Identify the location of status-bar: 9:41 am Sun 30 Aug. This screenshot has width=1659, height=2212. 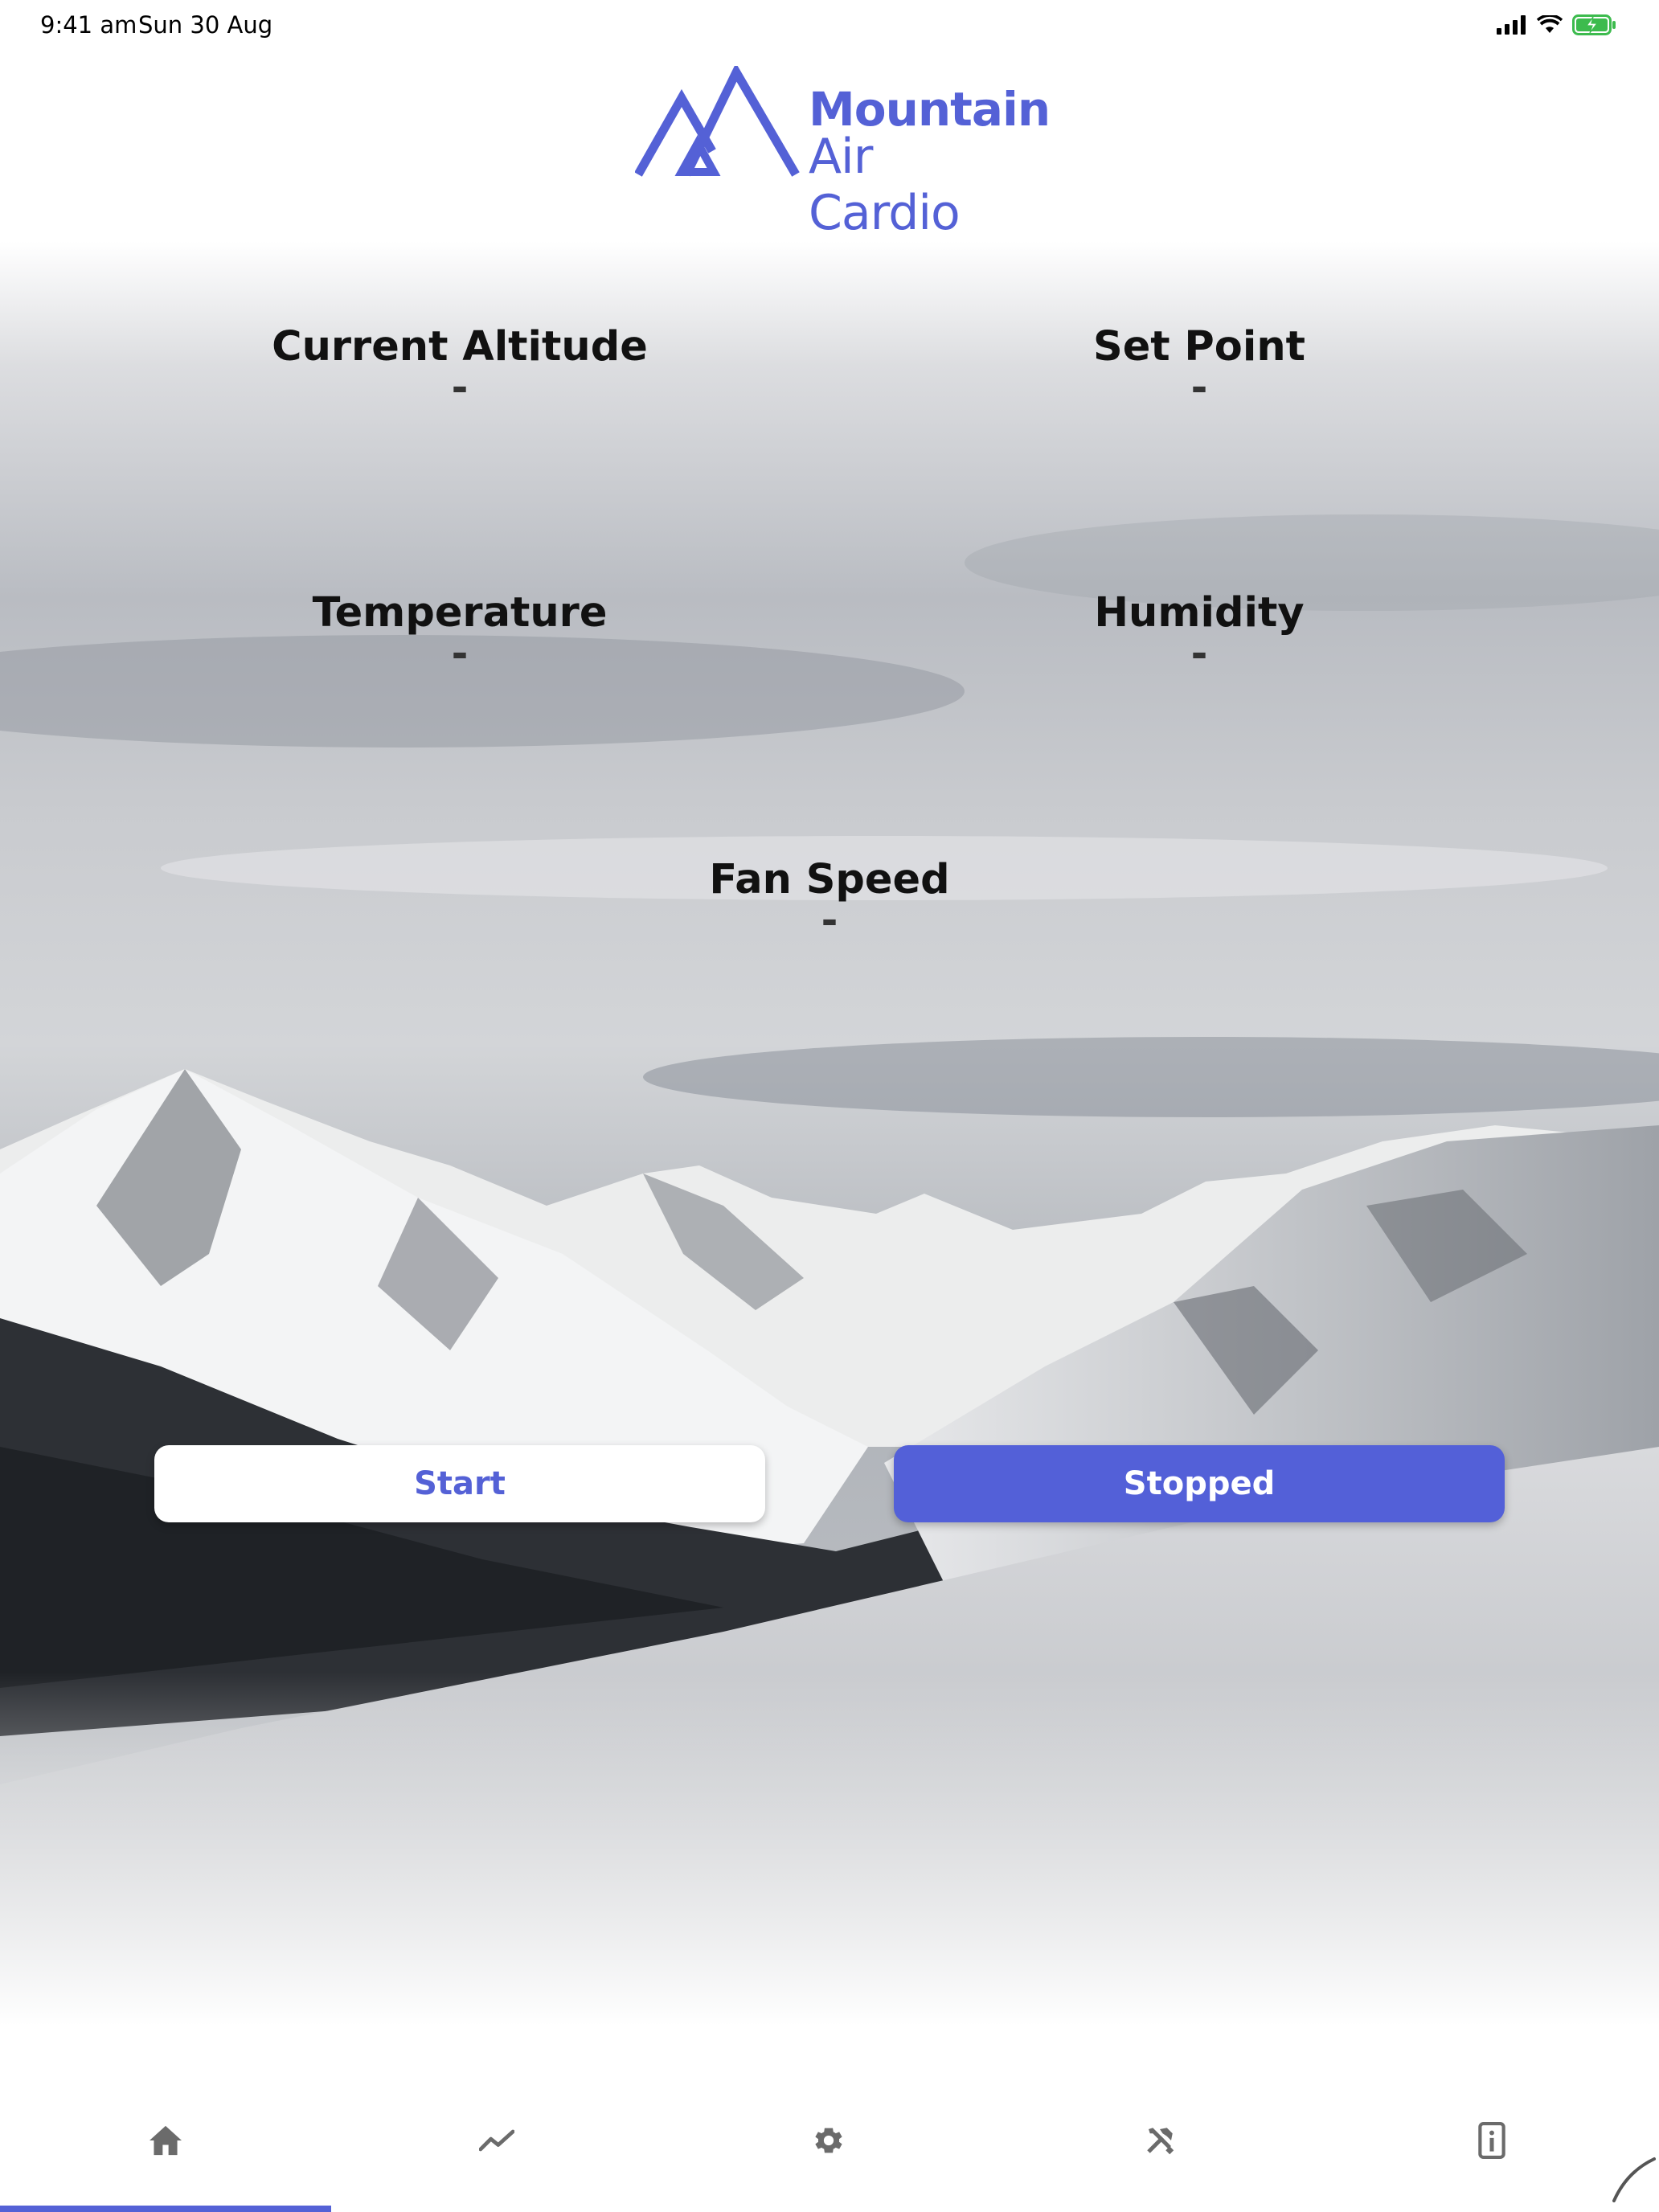
(829, 25).